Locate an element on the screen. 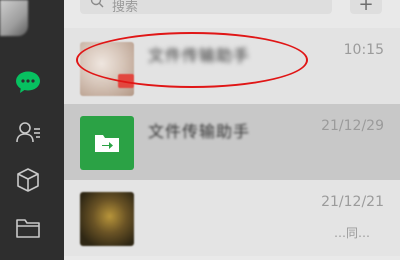 This screenshot has width=400, height=260. chat-time: 21/12/21 is located at coordinates (352, 202).